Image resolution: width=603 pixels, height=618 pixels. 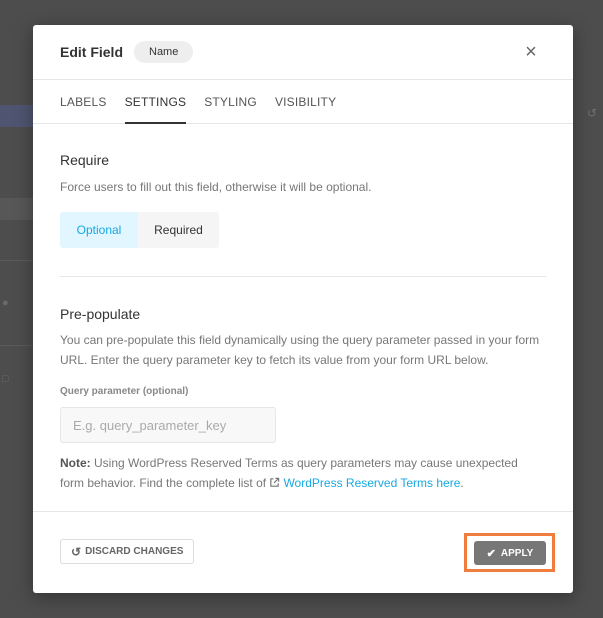 I want to click on background-mail-icon: □, so click(x=5, y=379).